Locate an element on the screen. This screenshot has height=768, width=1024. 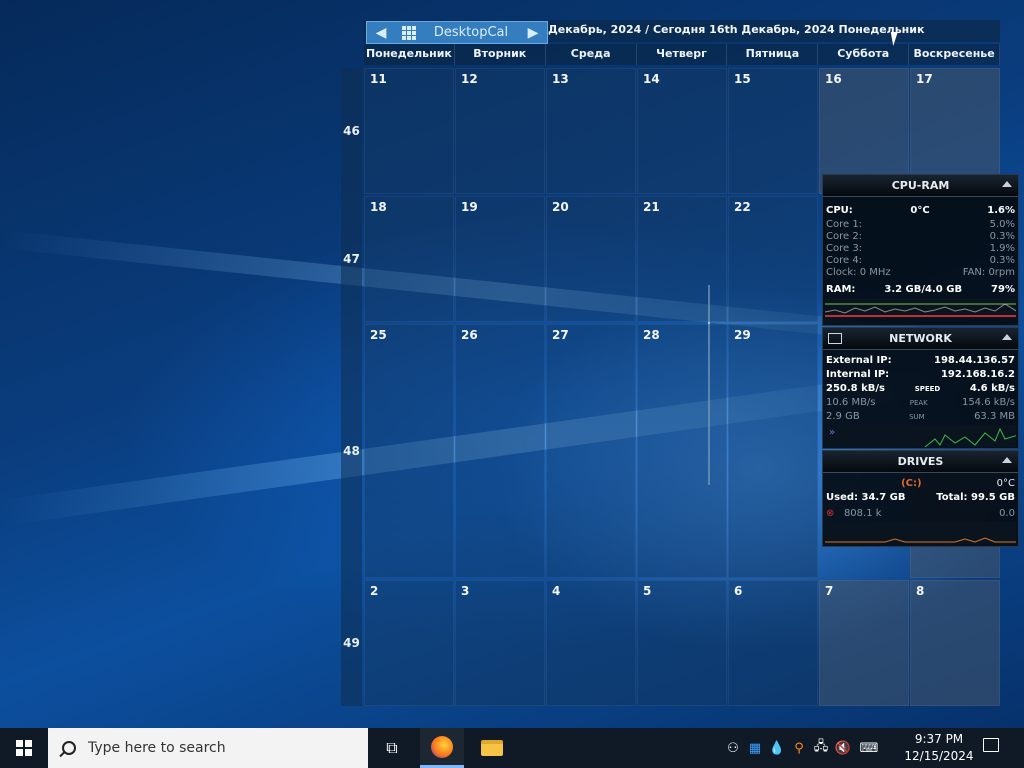
day-cell-weekend: 8 is located at coordinates (955, 643).